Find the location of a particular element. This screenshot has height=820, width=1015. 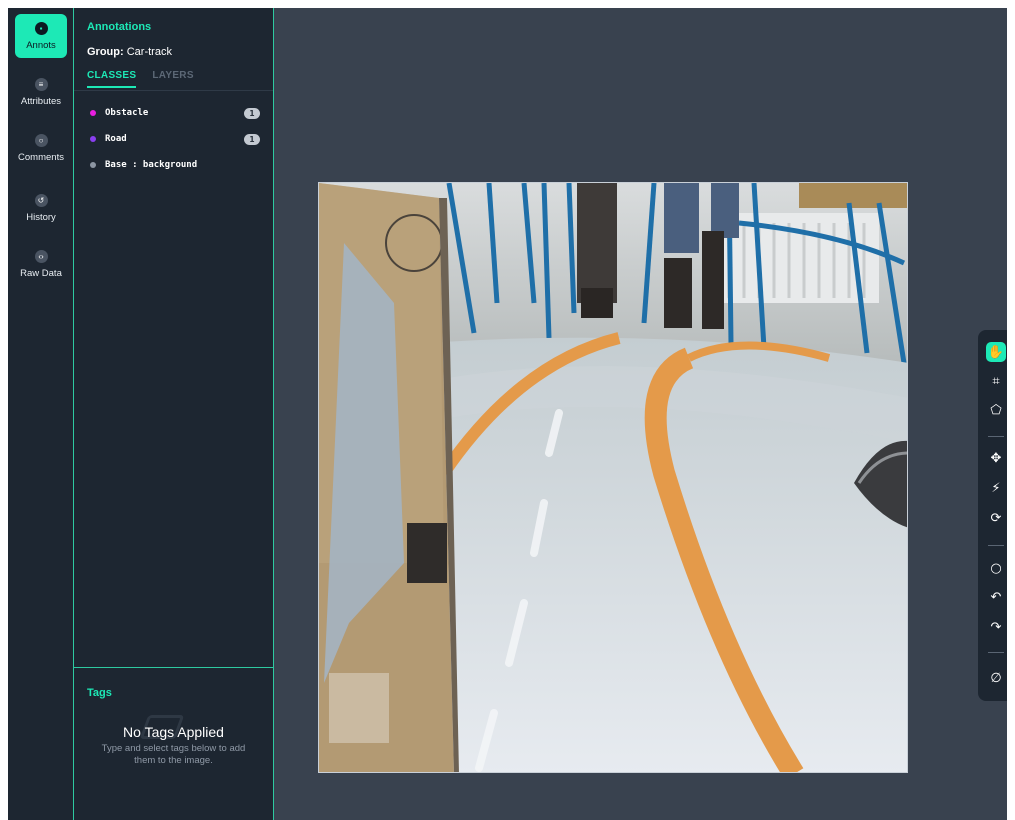

sidebar-item-attributes: ≡ Attributes is located at coordinates (41, 92).